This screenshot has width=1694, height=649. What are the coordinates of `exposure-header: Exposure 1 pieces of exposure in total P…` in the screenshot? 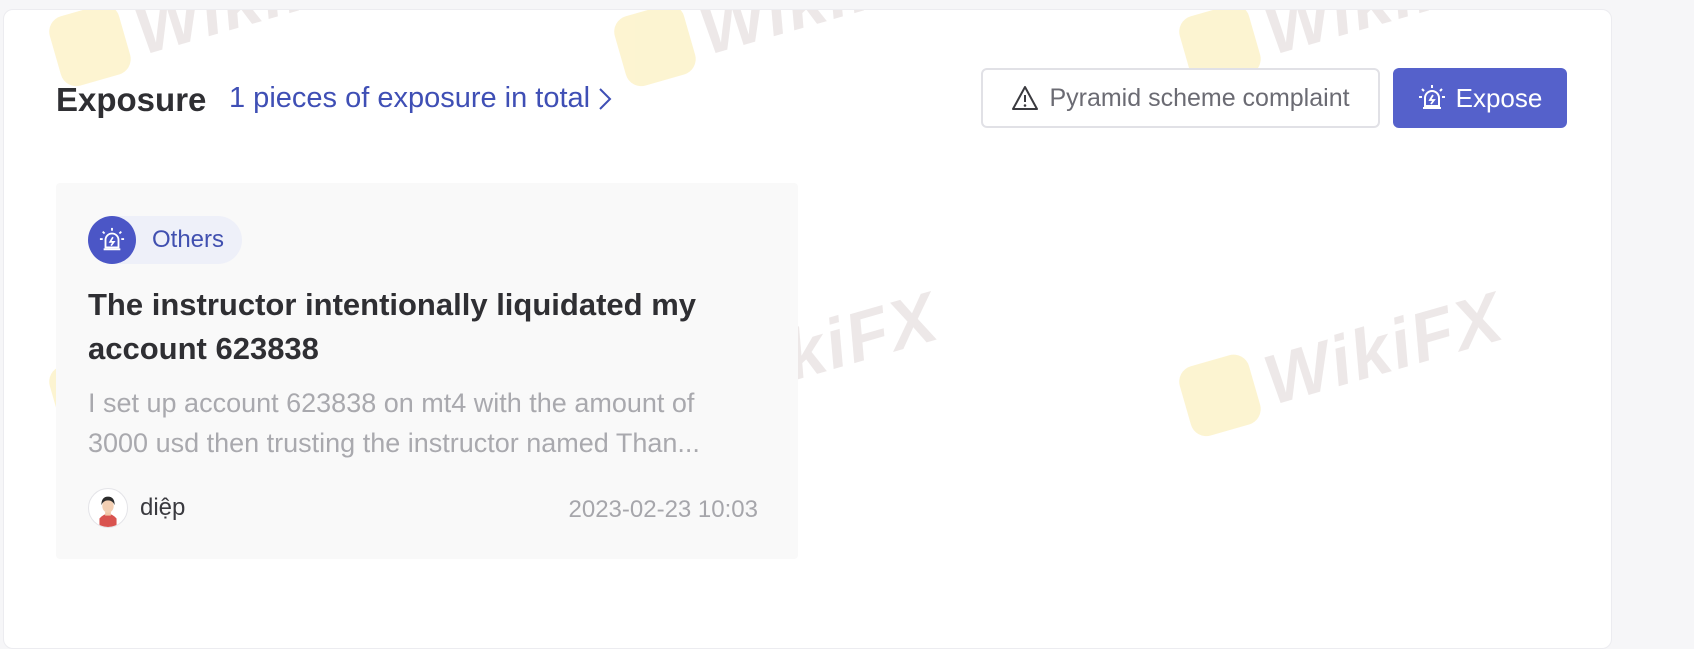 It's located at (811, 98).